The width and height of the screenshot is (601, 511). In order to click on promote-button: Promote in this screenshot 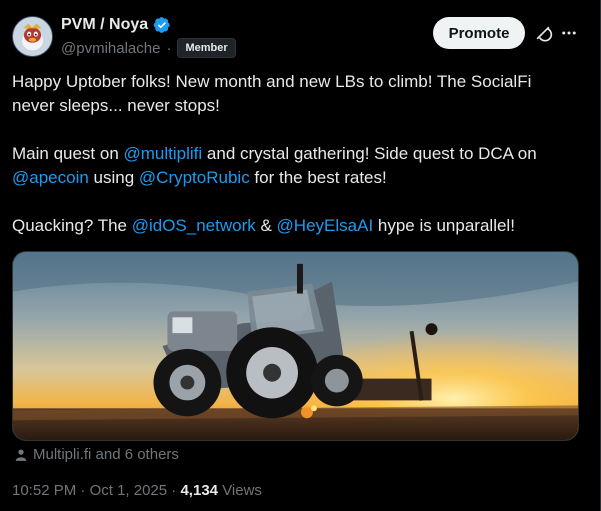, I will do `click(479, 33)`.